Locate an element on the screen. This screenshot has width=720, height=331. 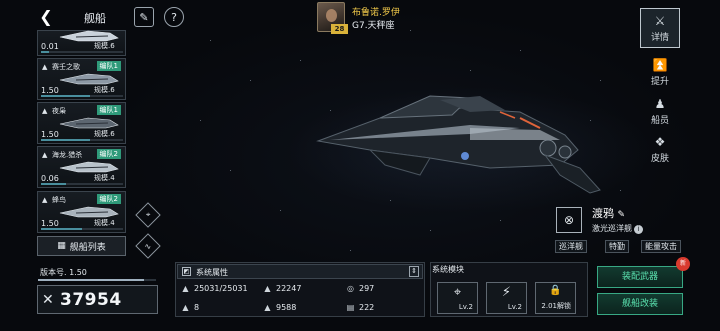
tab-details: ⚔ 详情 is located at coordinates (660, 28).